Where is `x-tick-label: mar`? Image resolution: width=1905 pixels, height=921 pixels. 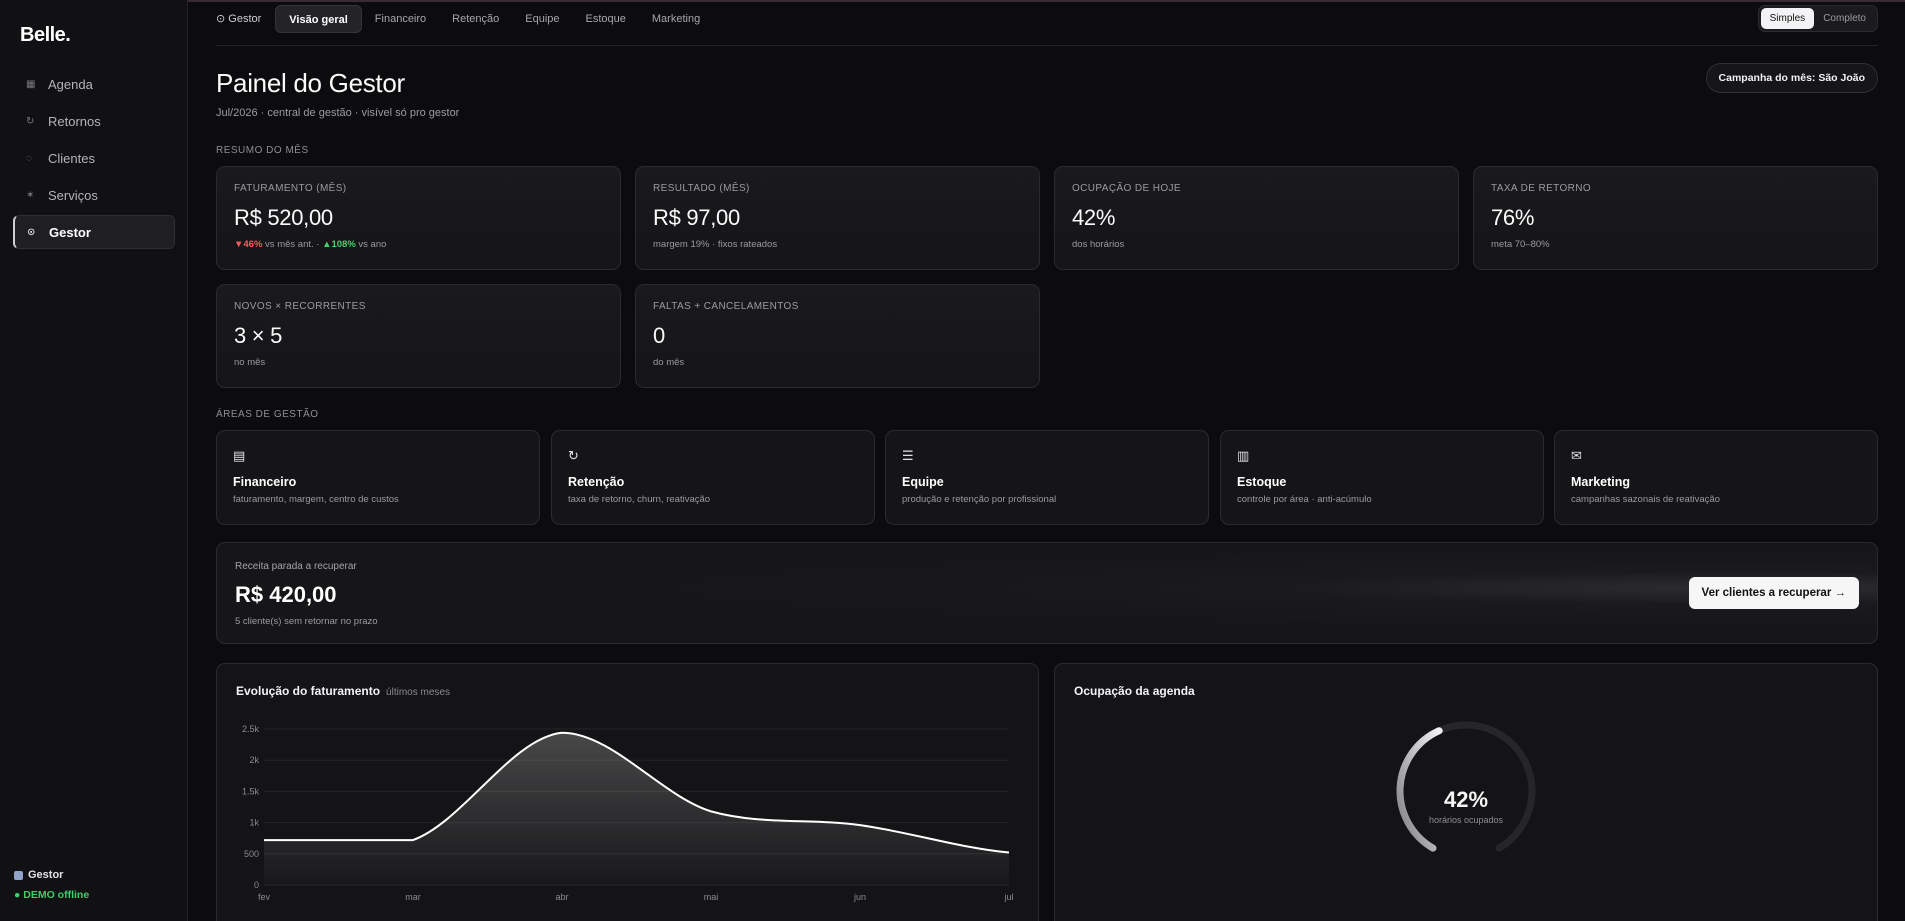 x-tick-label: mar is located at coordinates (413, 897).